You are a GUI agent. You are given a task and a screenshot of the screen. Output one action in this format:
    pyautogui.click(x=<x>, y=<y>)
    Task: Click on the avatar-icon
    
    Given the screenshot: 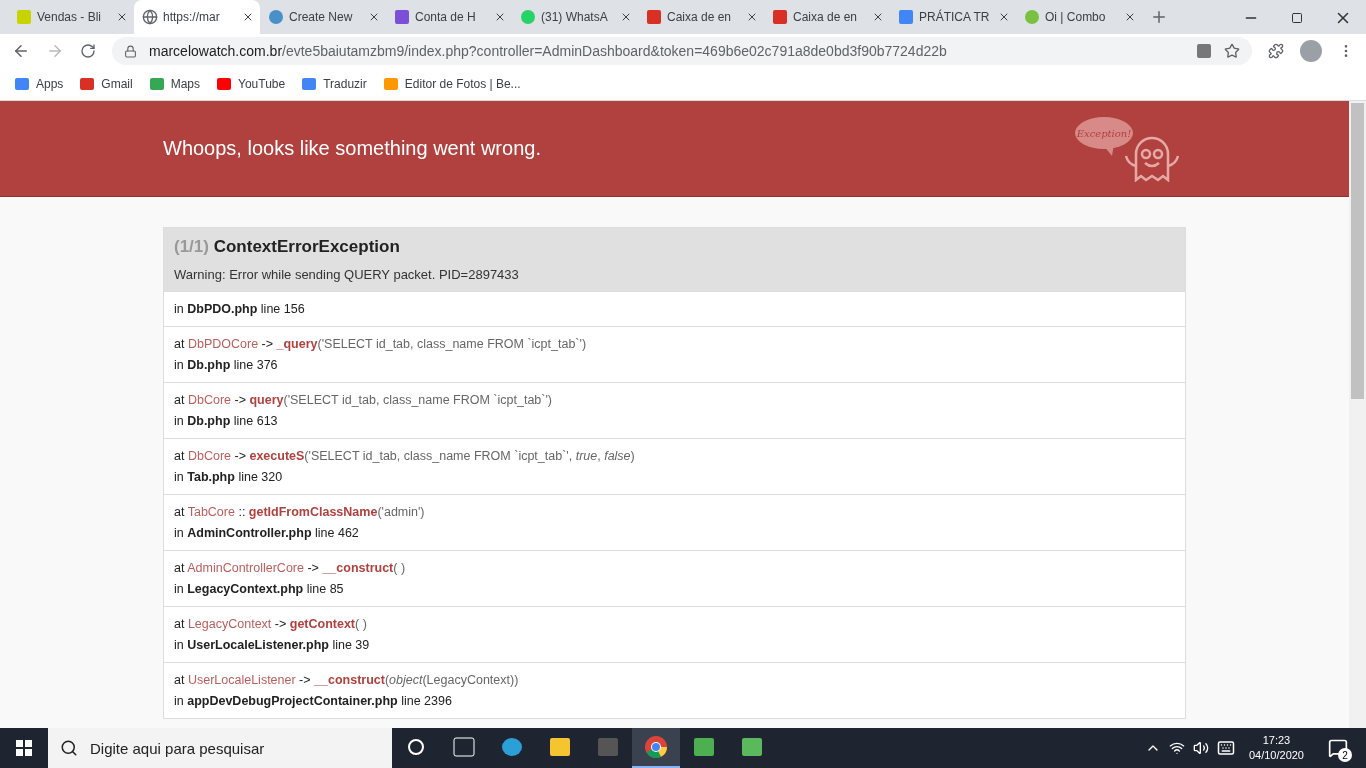 What is the action you would take?
    pyautogui.click(x=1311, y=51)
    